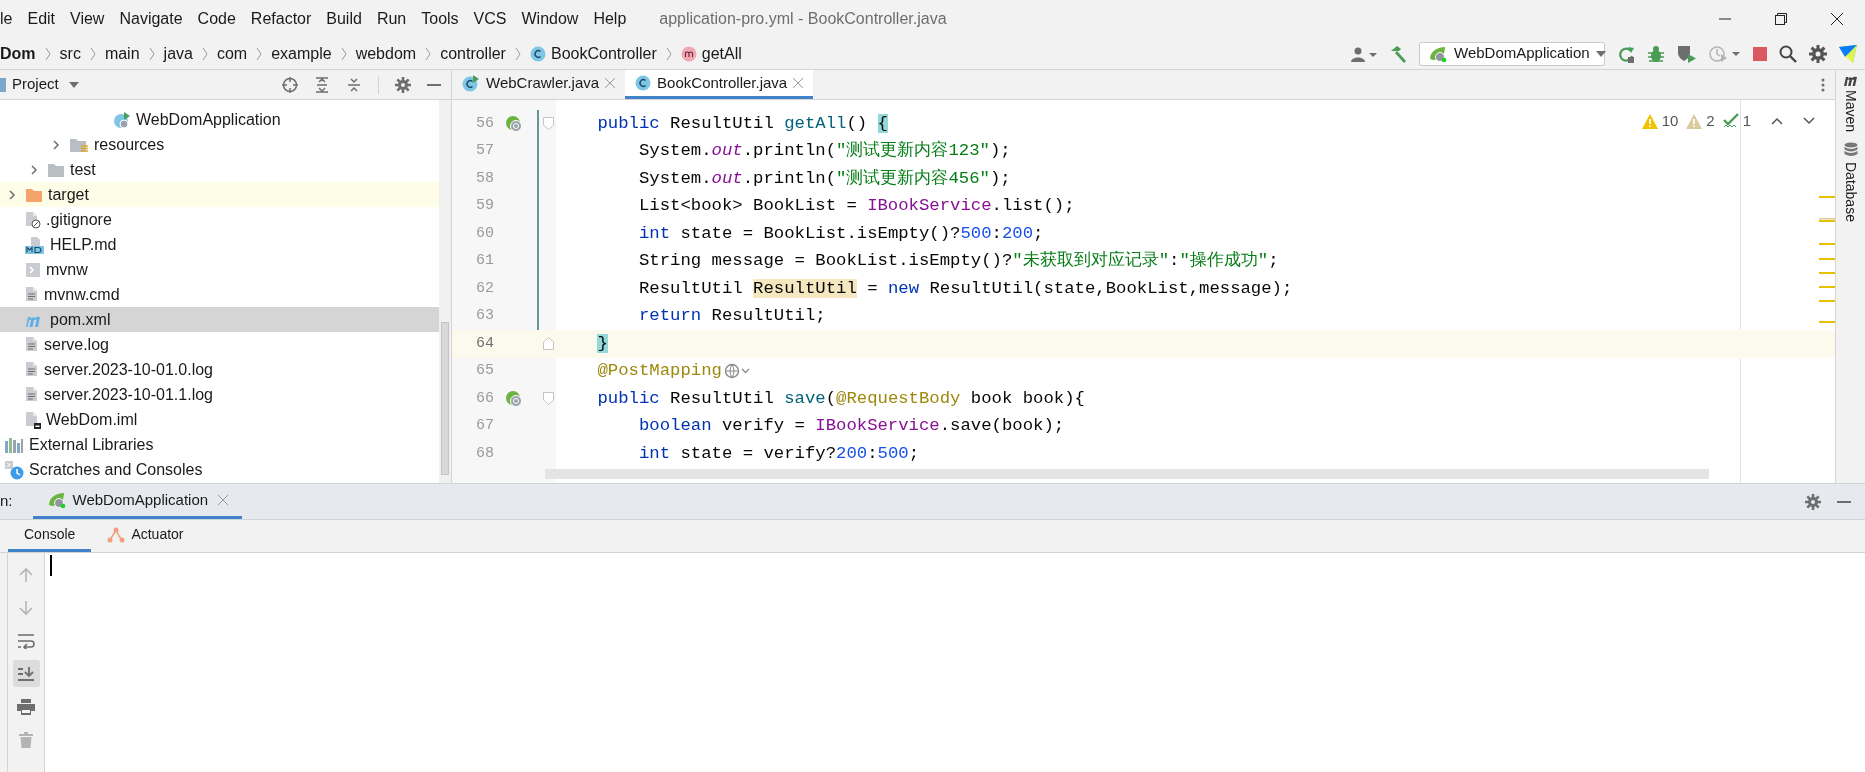 Image resolution: width=1865 pixels, height=772 pixels. Describe the element at coordinates (484, 453) in the screenshot. I see `line-number: 68` at that location.